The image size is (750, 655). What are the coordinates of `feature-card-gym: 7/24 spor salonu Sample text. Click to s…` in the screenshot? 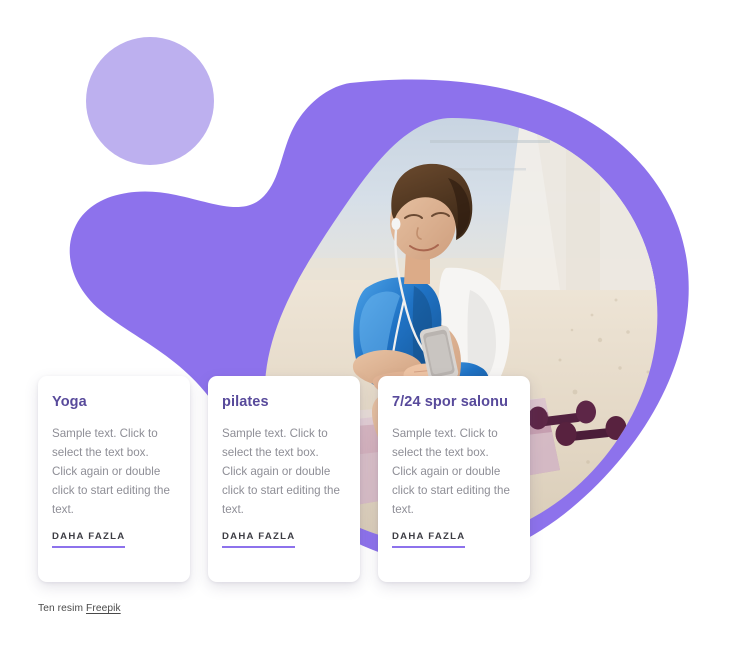 It's located at (454, 479).